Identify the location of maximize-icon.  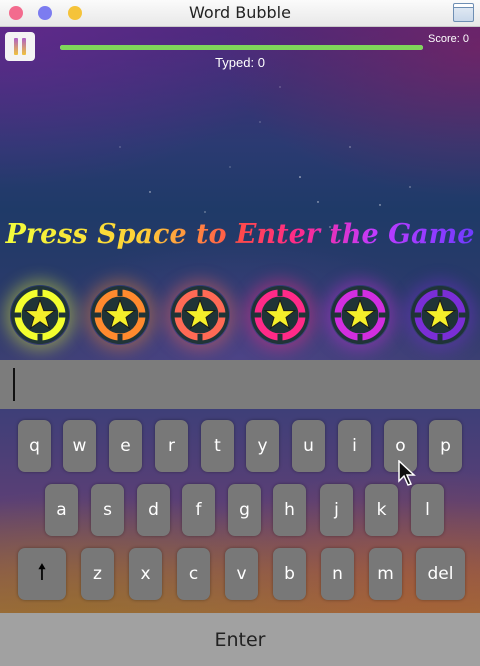
(463, 12).